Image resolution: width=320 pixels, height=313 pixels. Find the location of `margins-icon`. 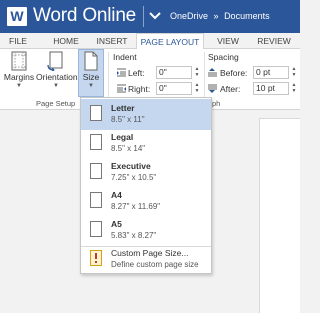

margins-icon is located at coordinates (19, 61).